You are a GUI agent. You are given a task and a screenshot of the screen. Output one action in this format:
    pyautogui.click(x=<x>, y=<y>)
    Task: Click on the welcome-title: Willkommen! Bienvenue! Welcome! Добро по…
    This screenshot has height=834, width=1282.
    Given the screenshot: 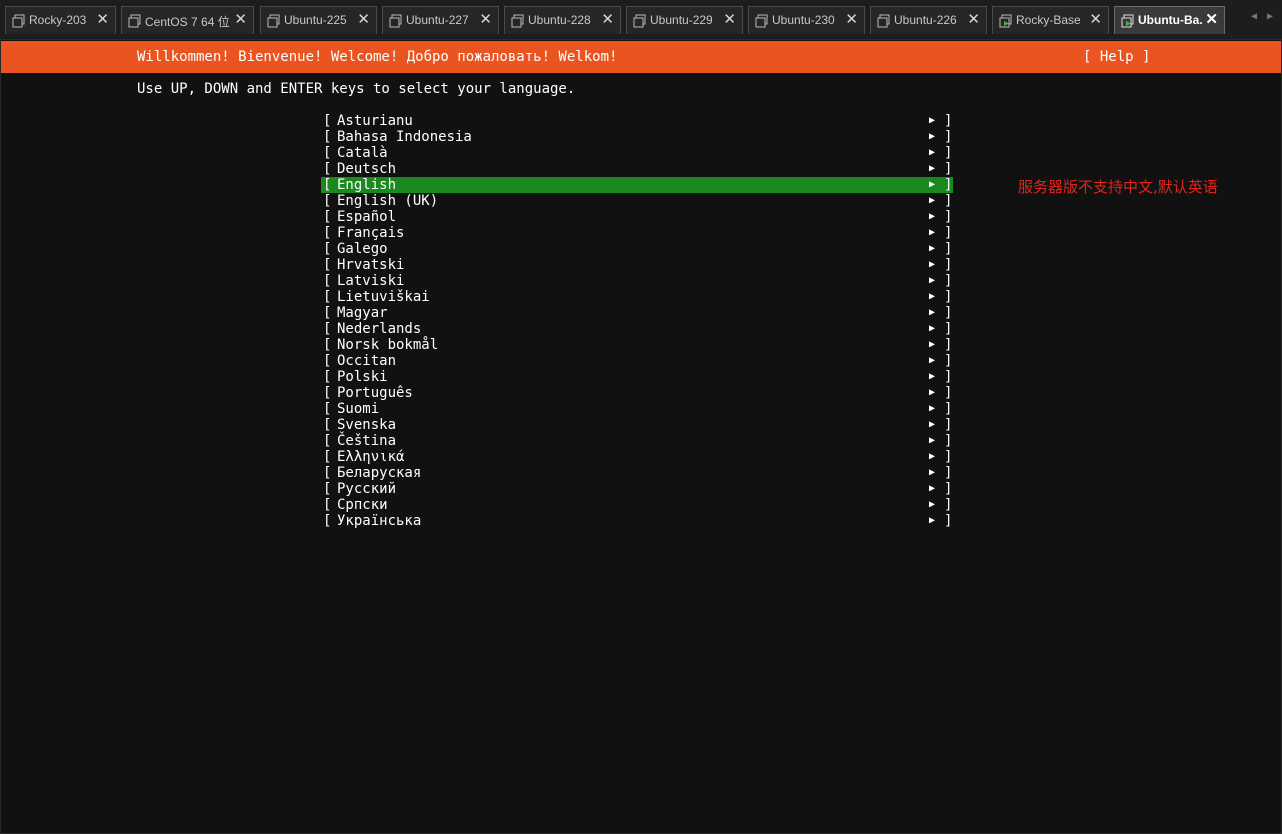 What is the action you would take?
    pyautogui.click(x=377, y=57)
    